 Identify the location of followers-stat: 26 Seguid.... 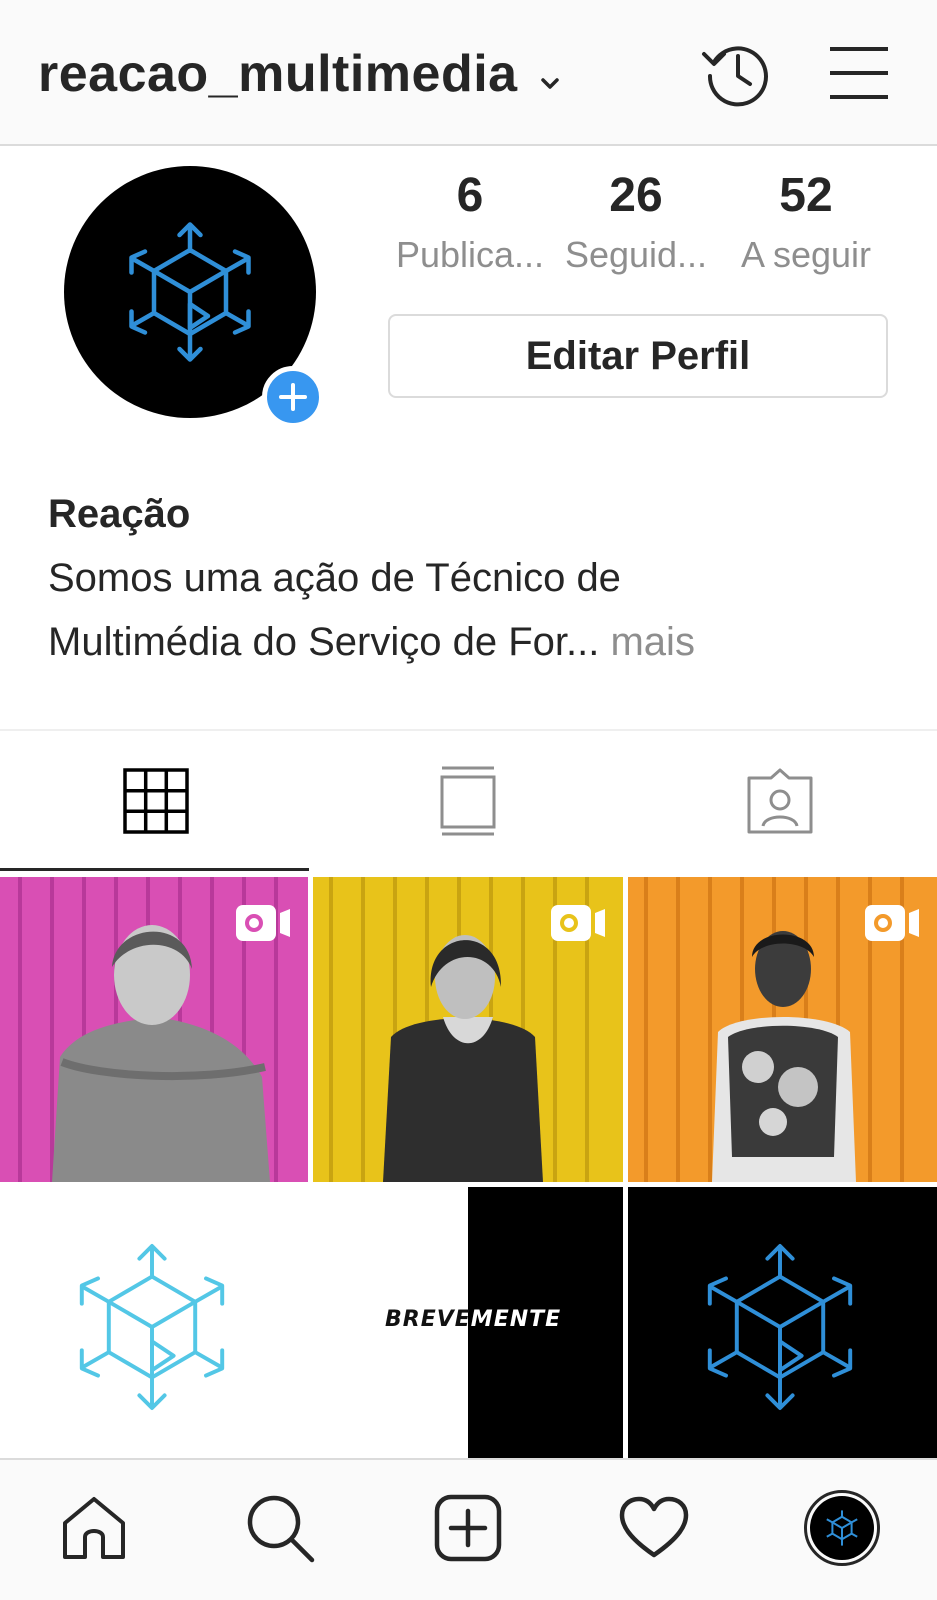
(636, 222).